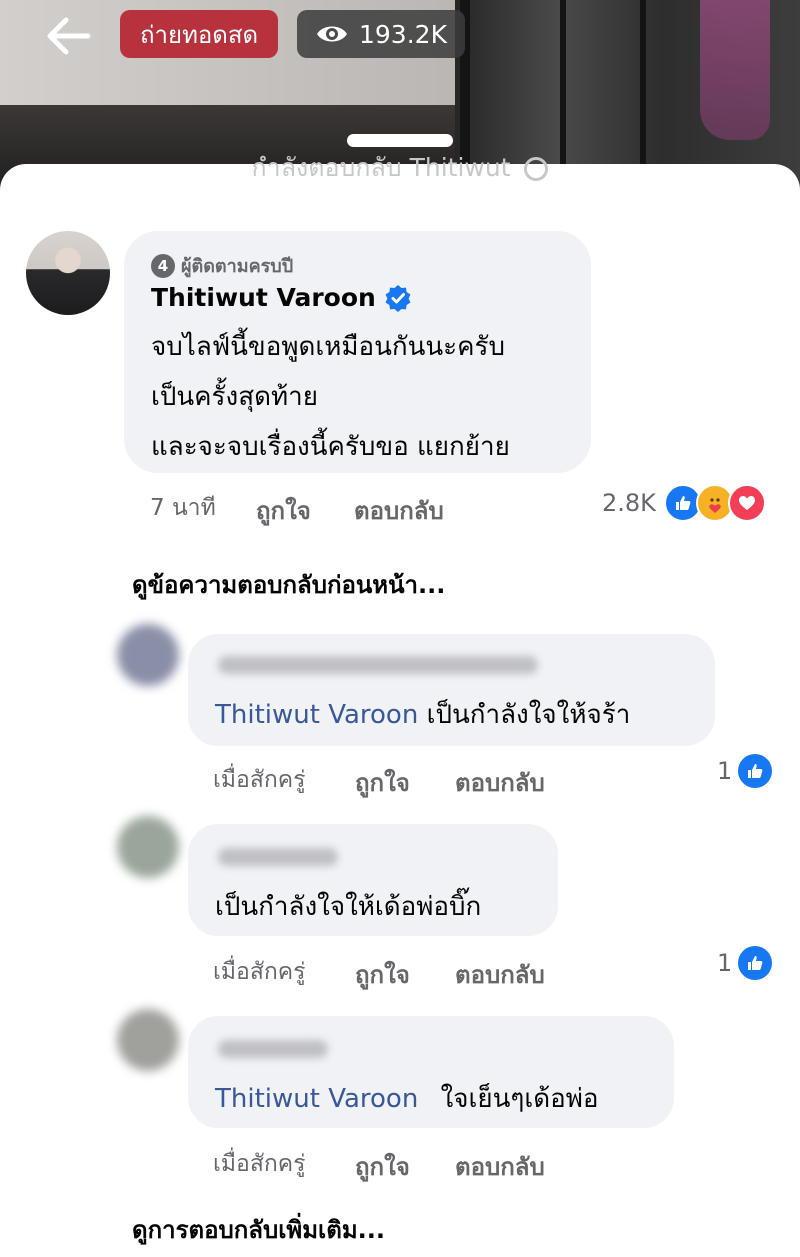 The image size is (800, 1257). What do you see at coordinates (381, 167) in the screenshot?
I see `sheet-title-text: กำลังตอบกลับ Thitiwut` at bounding box center [381, 167].